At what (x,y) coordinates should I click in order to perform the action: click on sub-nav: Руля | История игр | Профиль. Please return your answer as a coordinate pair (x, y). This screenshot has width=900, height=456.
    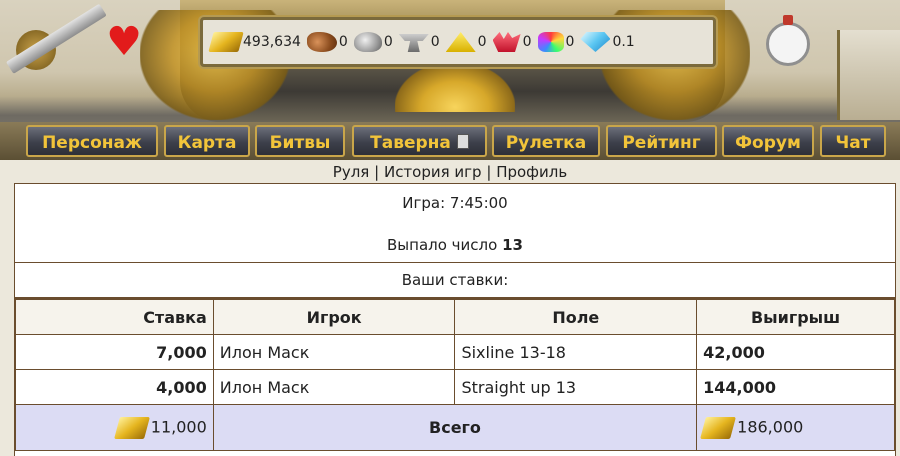
    Looking at the image, I should click on (450, 173).